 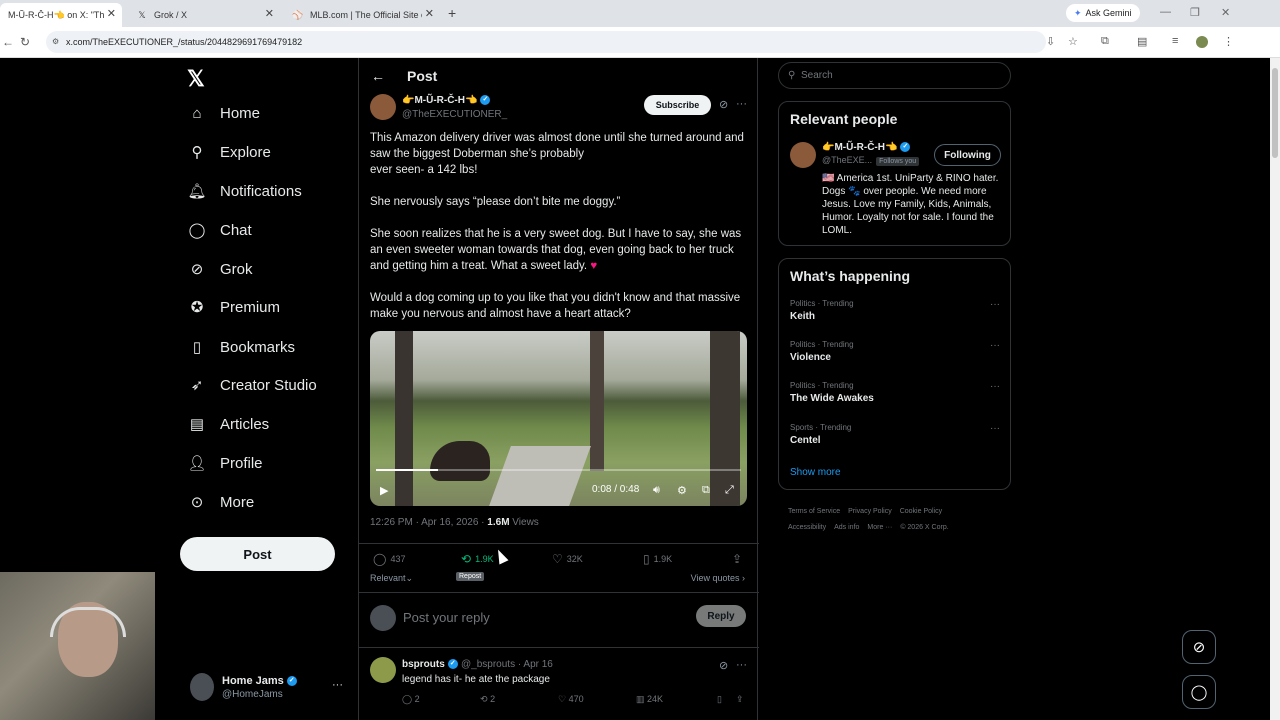 I want to click on nav-articles: ▤ Articles, so click(x=228, y=424).